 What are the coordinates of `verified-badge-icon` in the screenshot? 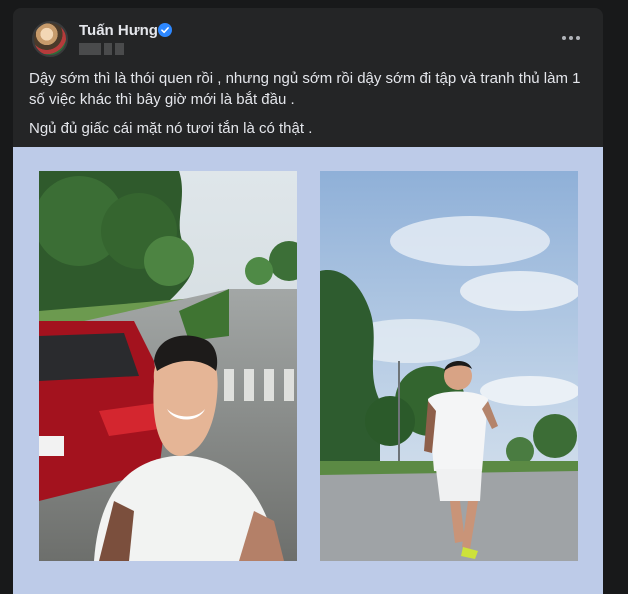 It's located at (165, 30).